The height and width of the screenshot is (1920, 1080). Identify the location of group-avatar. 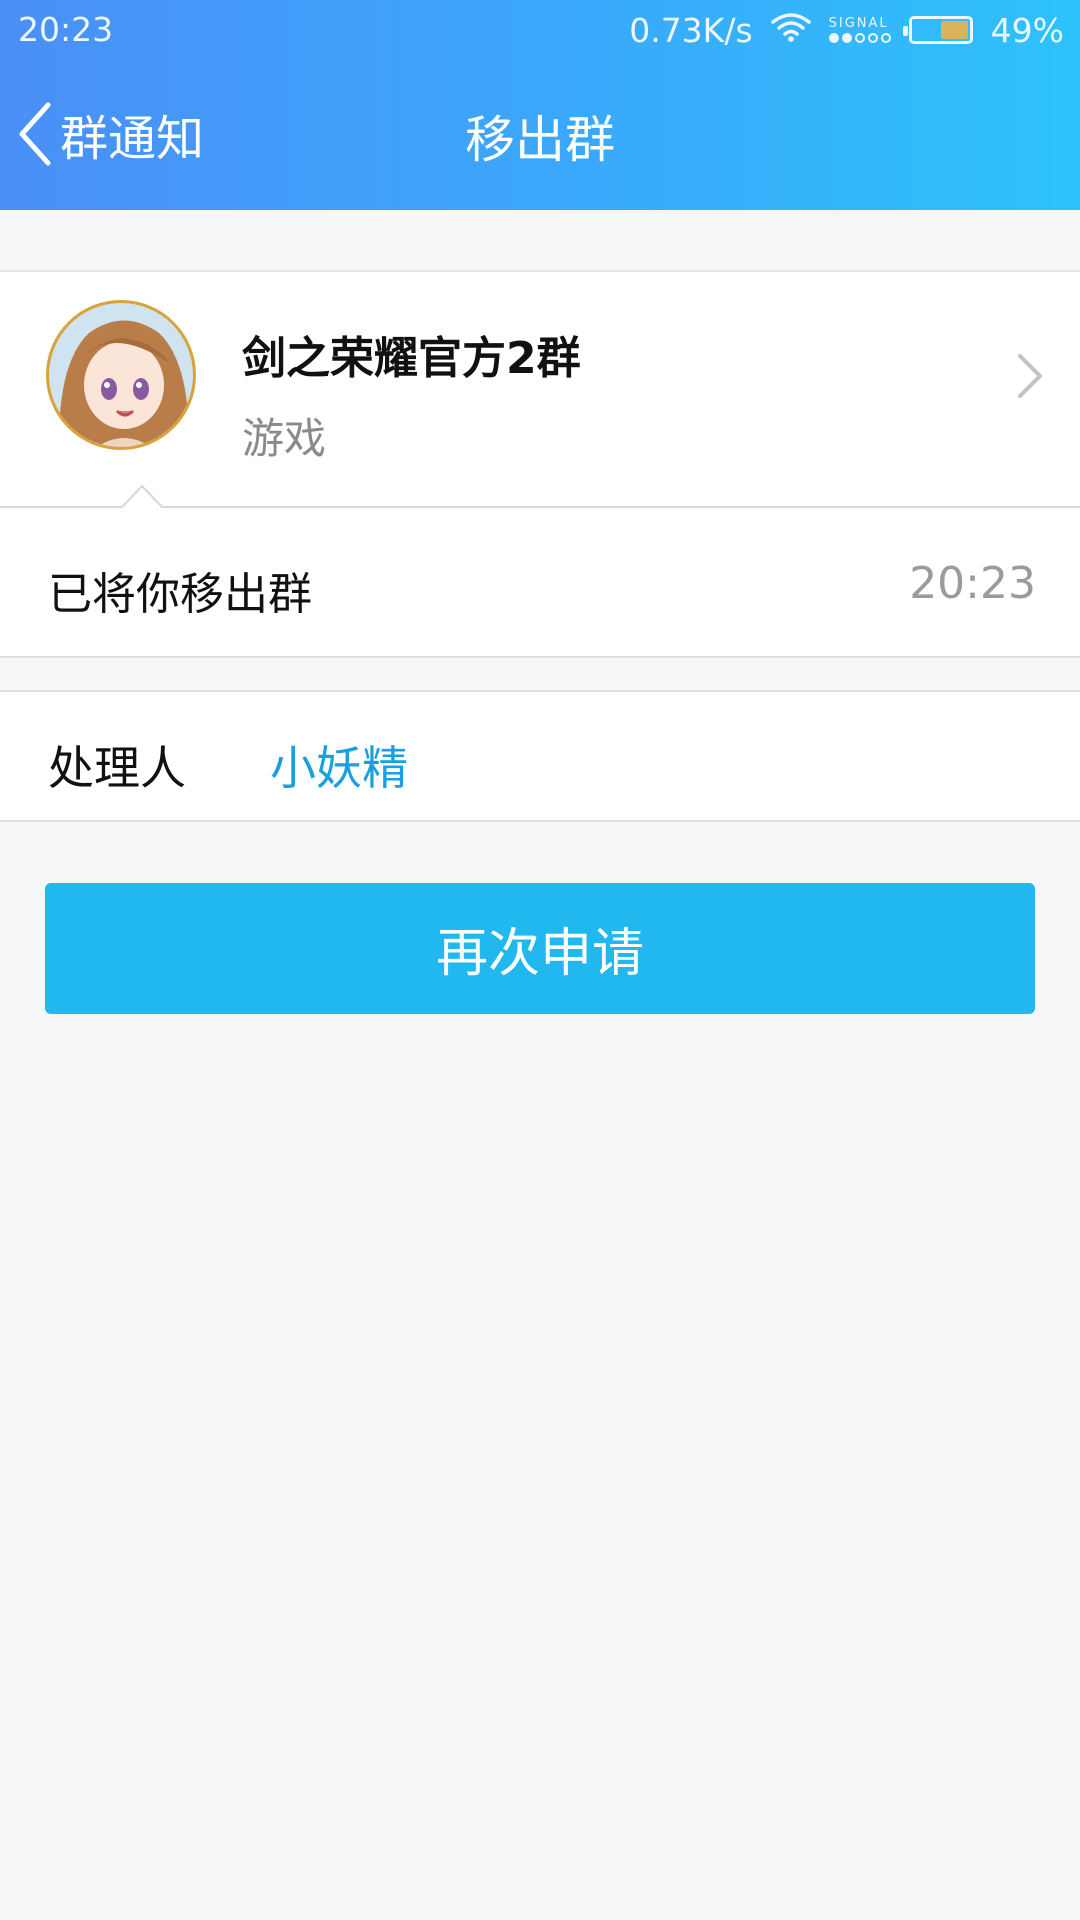
(121, 375).